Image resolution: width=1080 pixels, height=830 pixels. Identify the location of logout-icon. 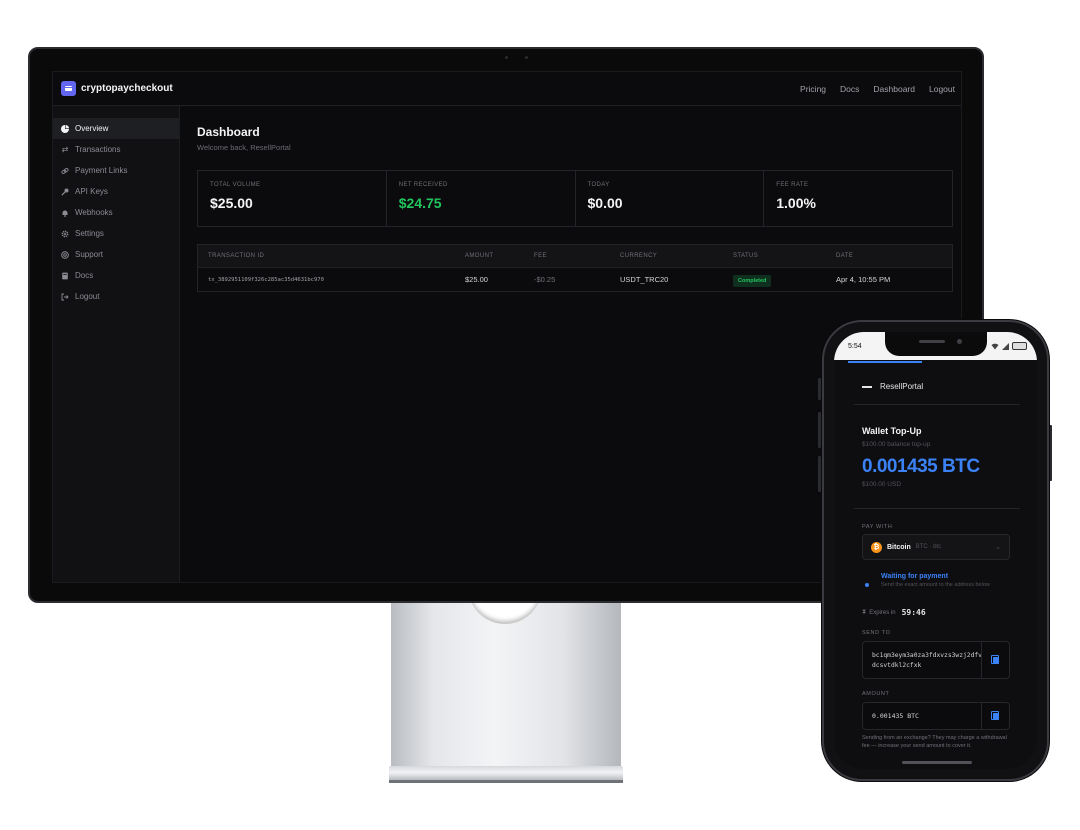
(65, 297).